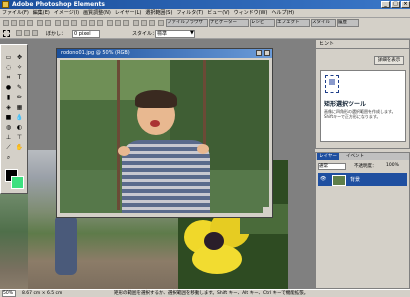 The image size is (410, 297). What do you see at coordinates (345, 104) in the screenshot?
I see `hint-tool-name: 矩形選択ツール` at bounding box center [345, 104].